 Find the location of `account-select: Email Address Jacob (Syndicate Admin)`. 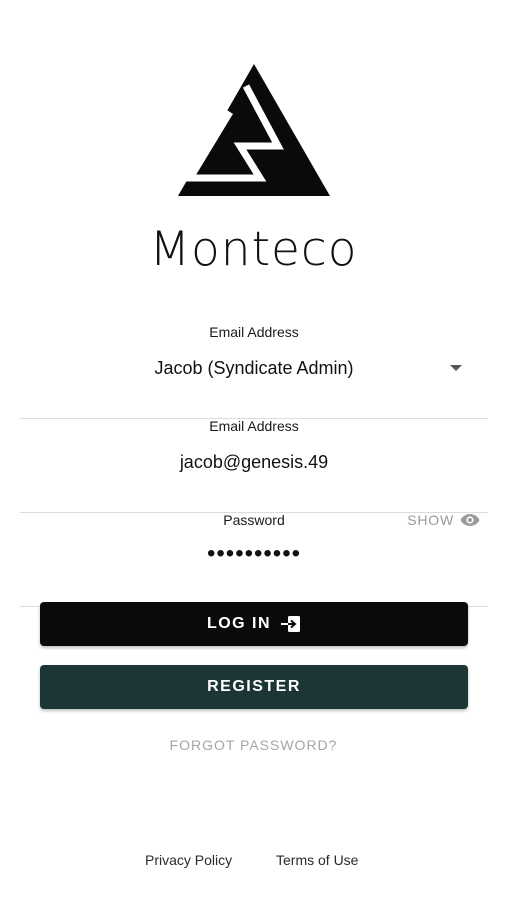

account-select: Email Address Jacob (Syndicate Admin) is located at coordinates (254, 371).